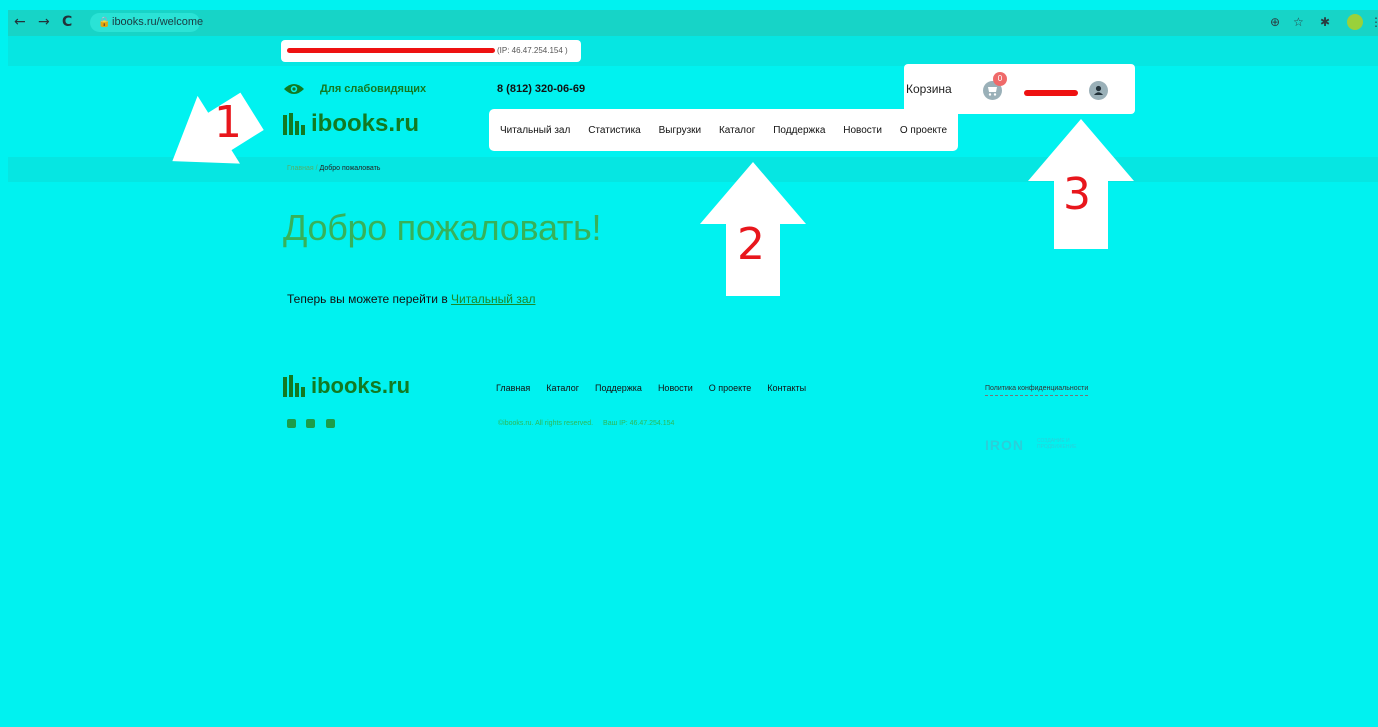  Describe the element at coordinates (1374, 22) in the screenshot. I see `browser-menu-icon: ⋮` at that location.